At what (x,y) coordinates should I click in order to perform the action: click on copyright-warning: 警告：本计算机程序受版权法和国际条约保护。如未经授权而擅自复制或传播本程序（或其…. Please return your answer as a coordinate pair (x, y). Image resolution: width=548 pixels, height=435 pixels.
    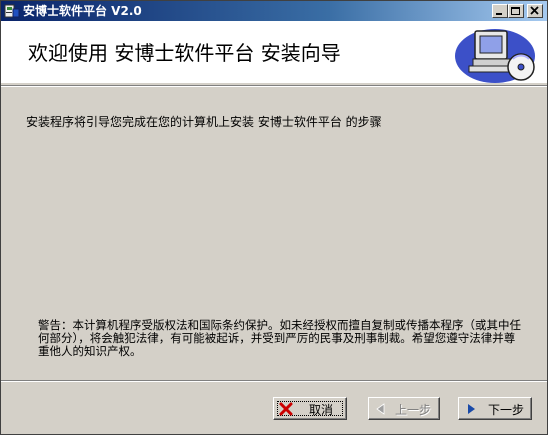
    Looking at the image, I should click on (279, 338).